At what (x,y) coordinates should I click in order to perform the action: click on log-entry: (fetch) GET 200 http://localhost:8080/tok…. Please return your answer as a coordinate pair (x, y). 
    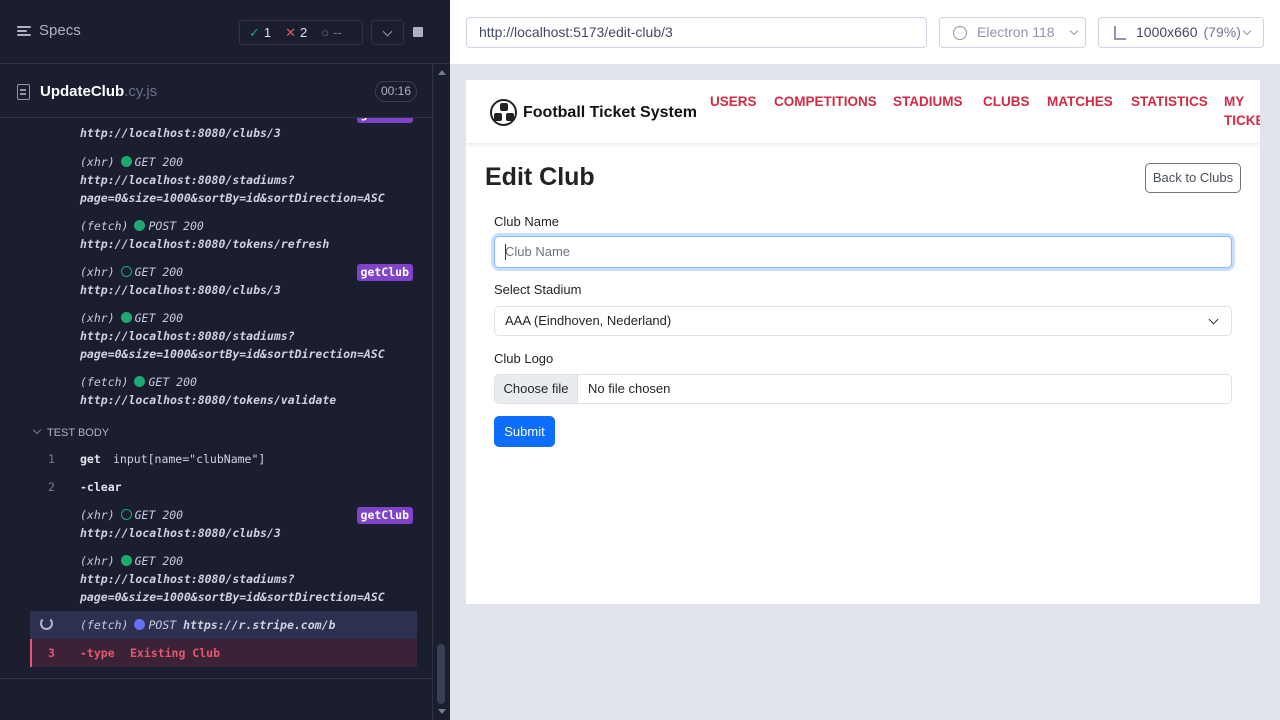
    Looking at the image, I should click on (223, 392).